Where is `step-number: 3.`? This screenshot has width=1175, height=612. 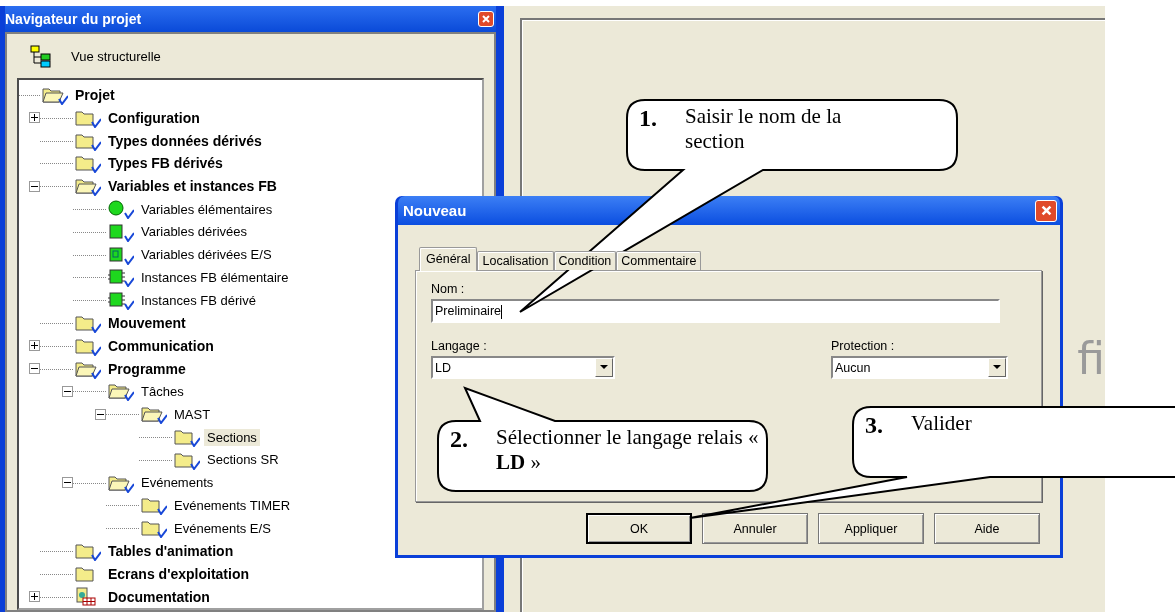 step-number: 3. is located at coordinates (874, 425).